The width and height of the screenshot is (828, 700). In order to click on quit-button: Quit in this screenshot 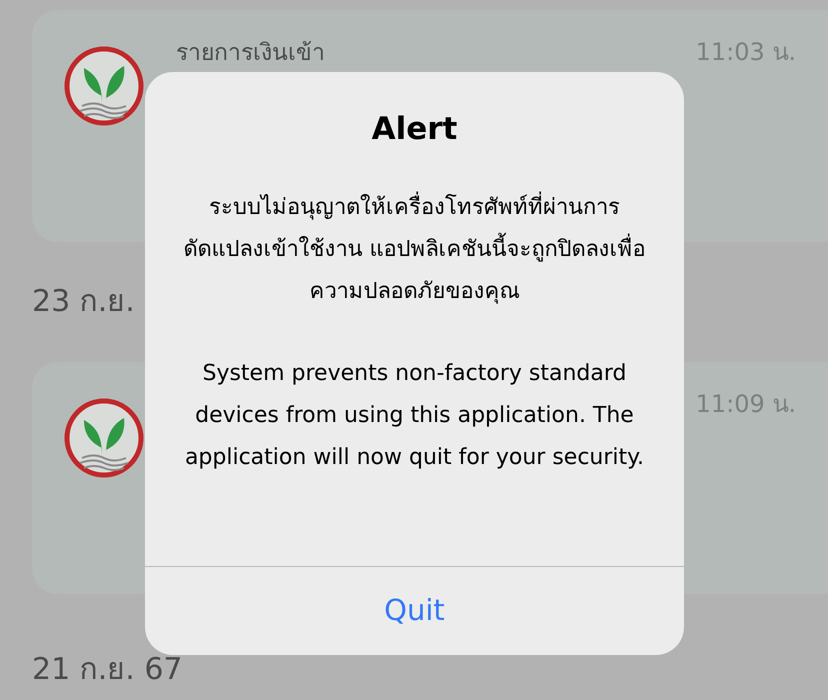, I will do `click(414, 611)`.